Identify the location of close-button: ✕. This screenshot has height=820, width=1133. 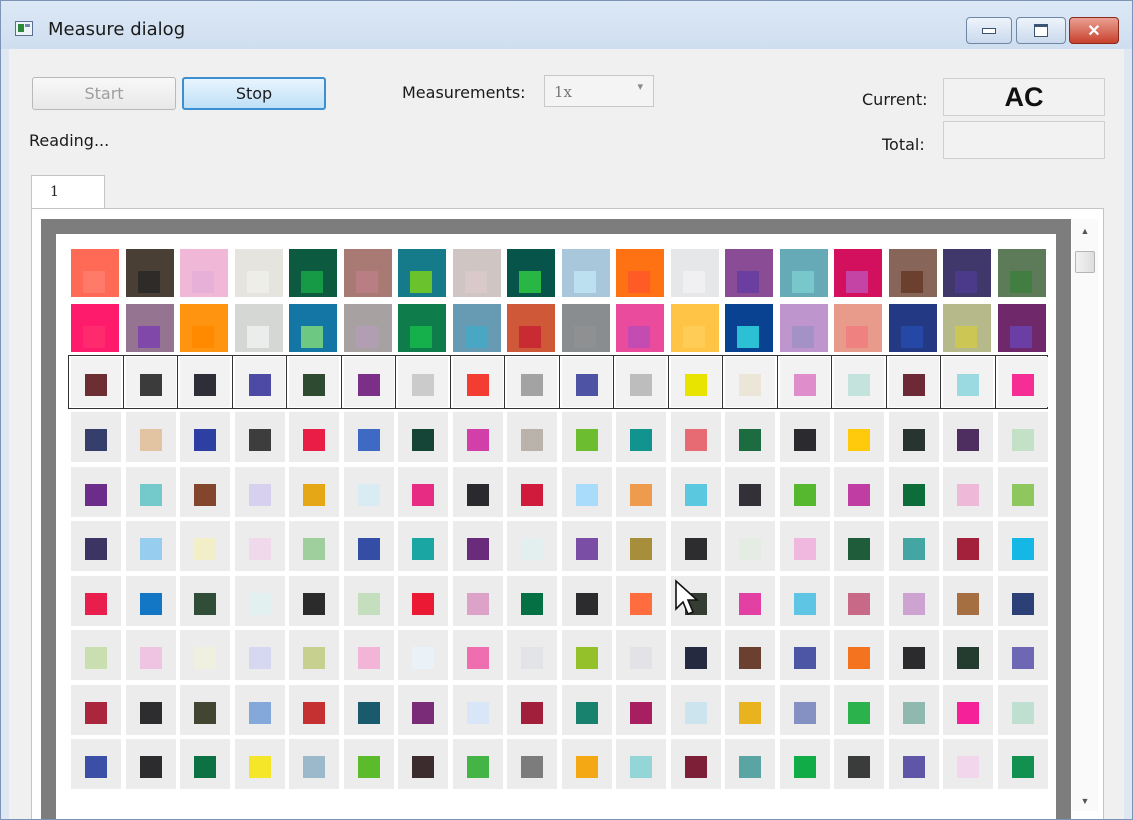
(1094, 30).